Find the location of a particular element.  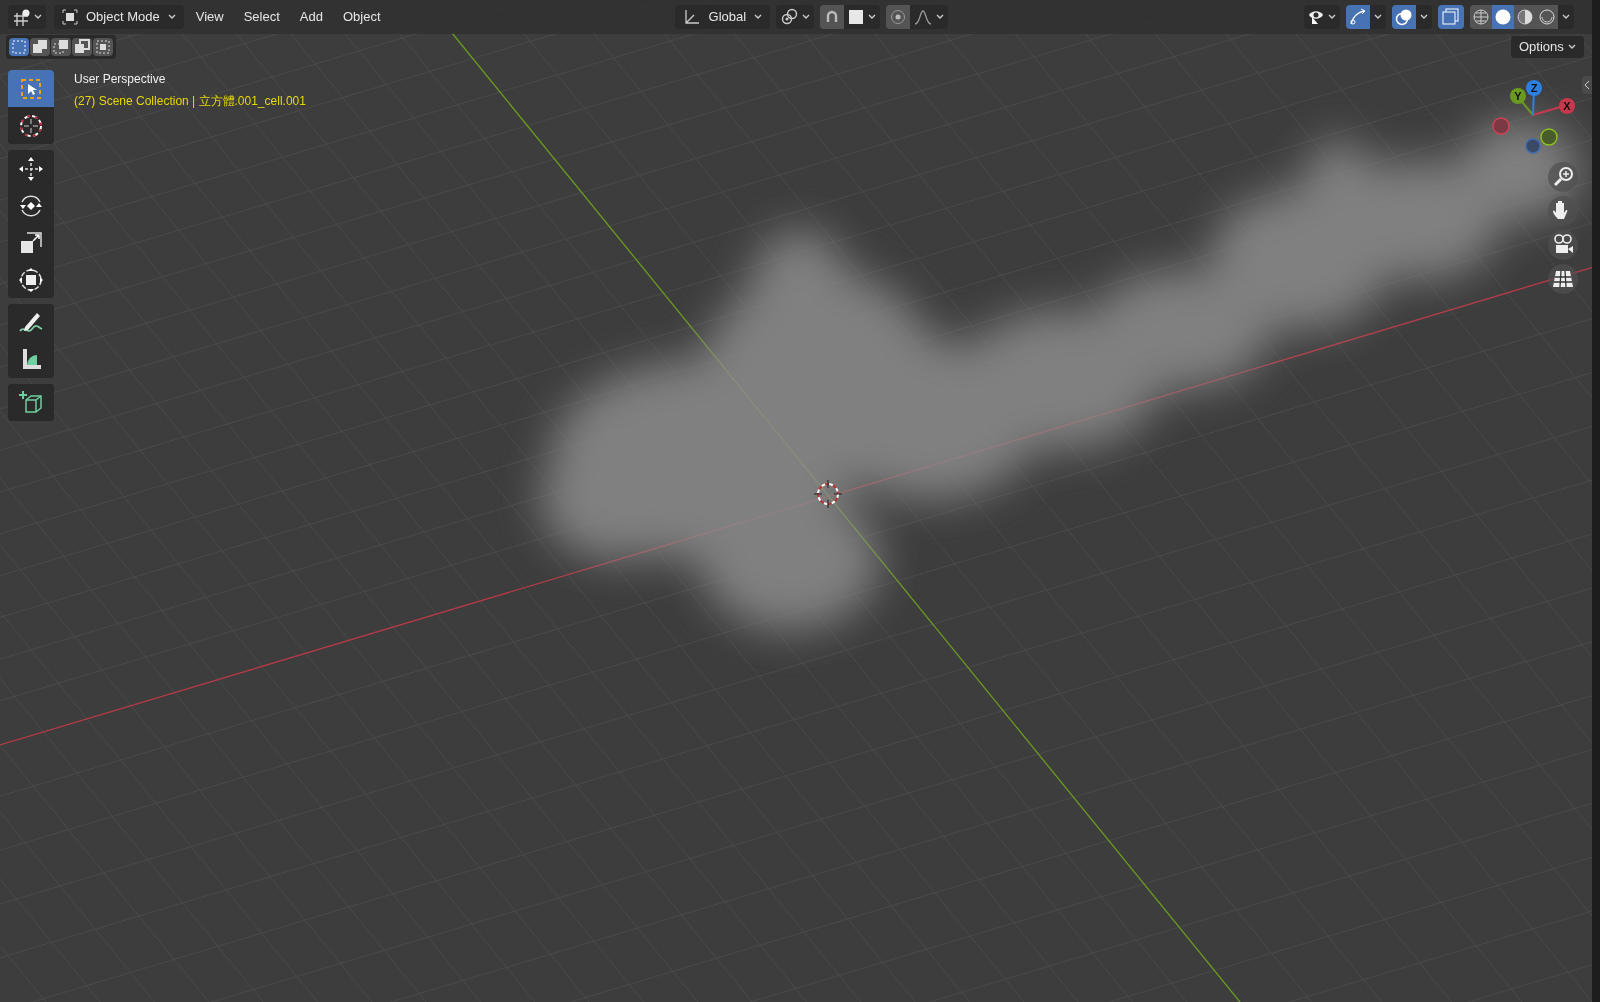

chevron-left-icon is located at coordinates (1587, 85).